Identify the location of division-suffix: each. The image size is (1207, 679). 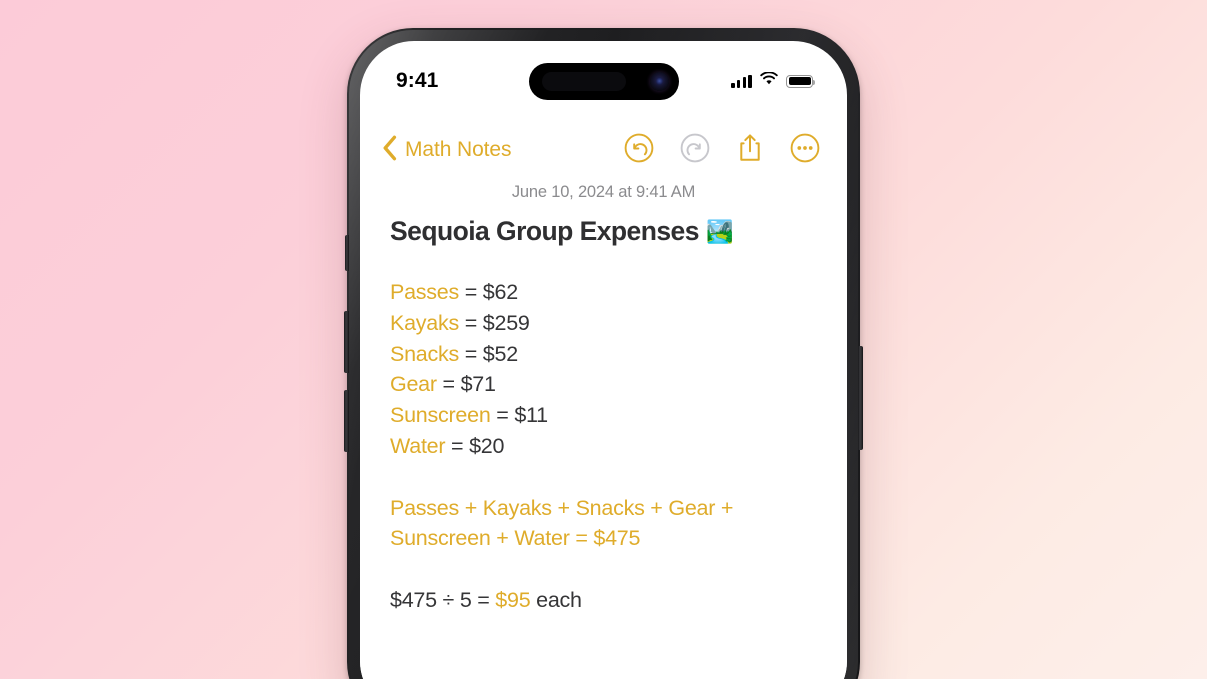
(556, 599).